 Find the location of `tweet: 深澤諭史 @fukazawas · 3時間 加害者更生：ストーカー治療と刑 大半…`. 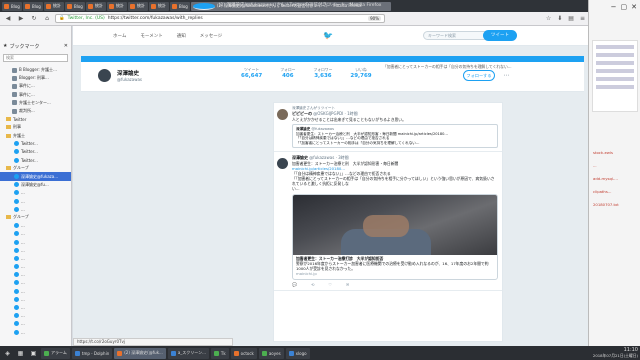

tweet: 深澤諭史 @fukazawas · 3時間 加害者更生：ストーカー治療と刑 大半… is located at coordinates (388, 221).